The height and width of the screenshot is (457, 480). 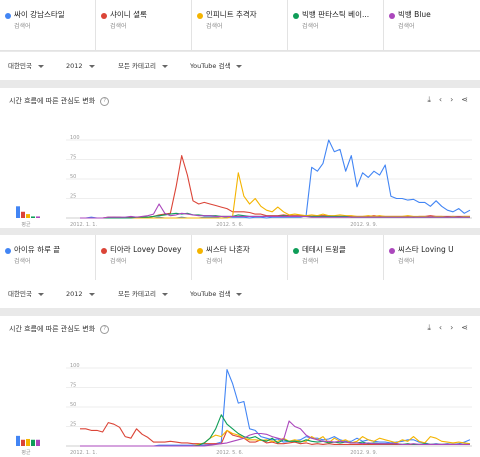 I want to click on filter-bar-1: 대한민국 2012 모든 카테고리 YouTube 검색, so click(x=240, y=66).